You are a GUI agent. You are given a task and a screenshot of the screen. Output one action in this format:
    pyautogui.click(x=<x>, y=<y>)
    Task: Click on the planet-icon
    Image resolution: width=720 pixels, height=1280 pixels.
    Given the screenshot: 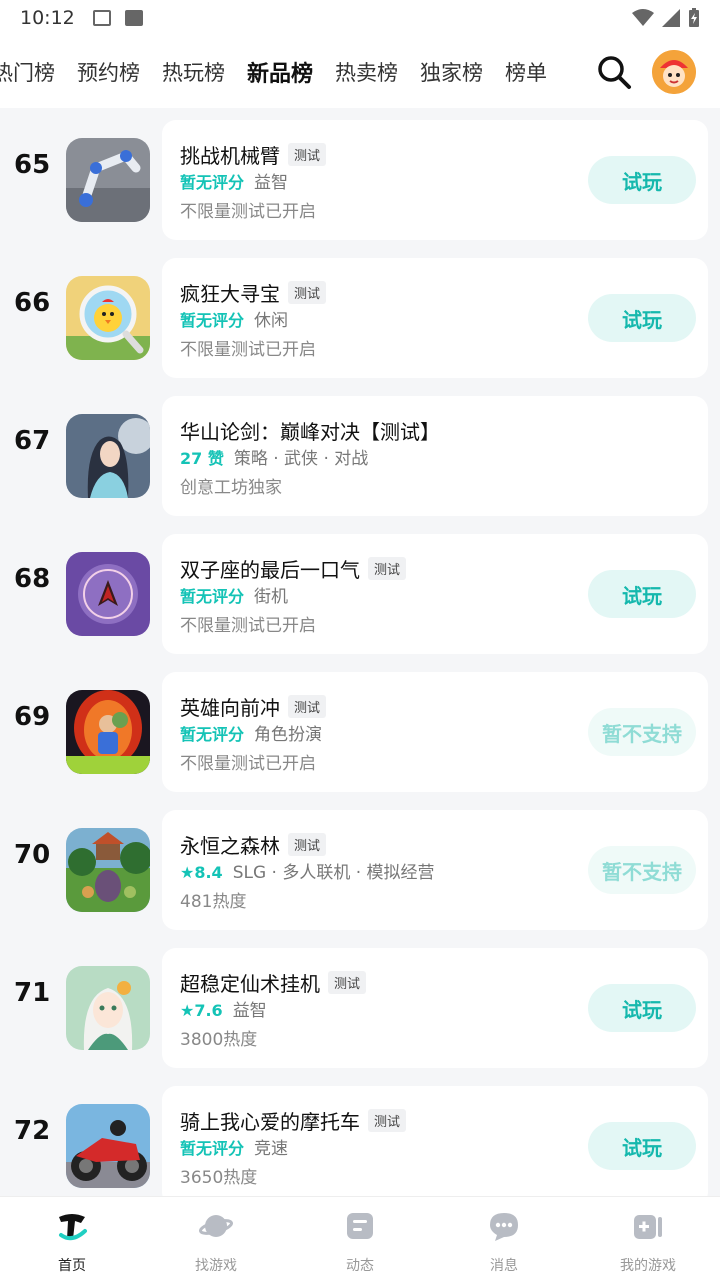 What is the action you would take?
    pyautogui.click(x=216, y=1228)
    